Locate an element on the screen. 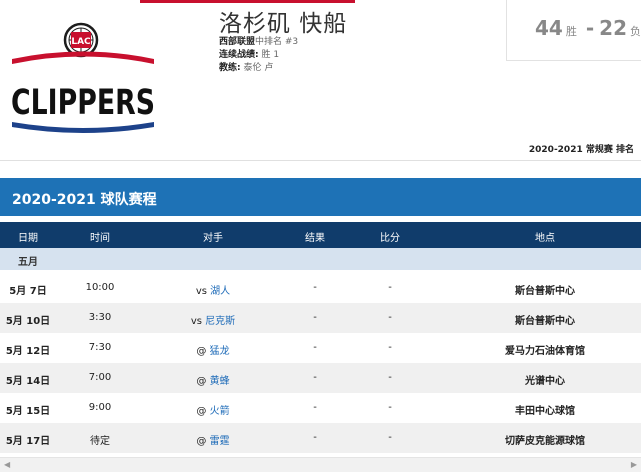  game-time: 待定 is located at coordinates (100, 441).